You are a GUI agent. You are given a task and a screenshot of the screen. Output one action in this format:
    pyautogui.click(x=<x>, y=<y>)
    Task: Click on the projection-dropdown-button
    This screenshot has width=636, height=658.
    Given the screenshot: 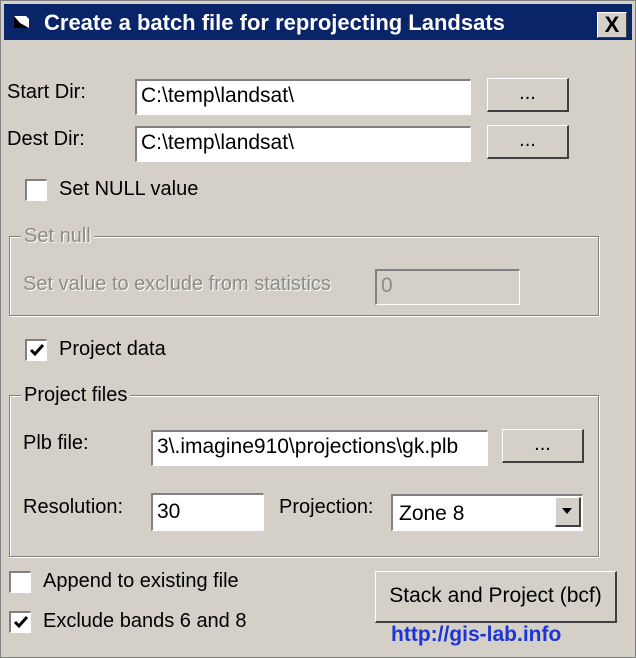 What is the action you would take?
    pyautogui.click(x=568, y=512)
    